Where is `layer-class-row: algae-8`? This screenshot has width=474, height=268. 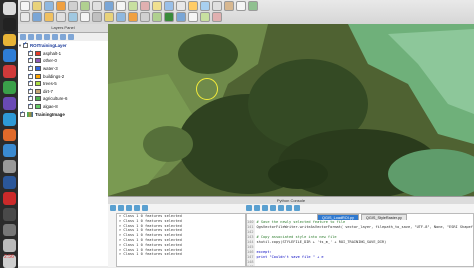
layer-class-row: algae-8 is located at coordinates (63, 107).